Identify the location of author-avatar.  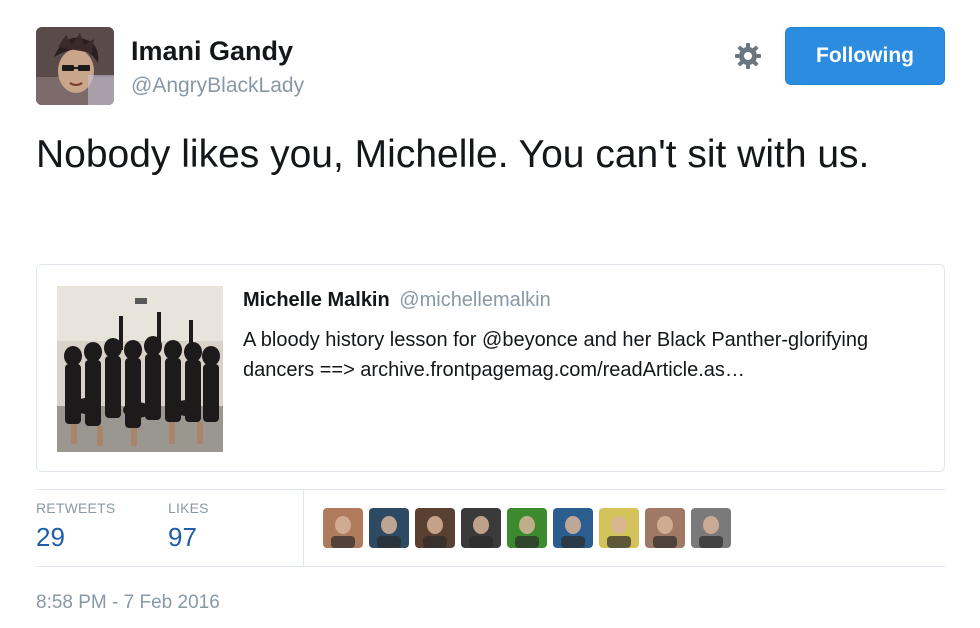
(75, 66).